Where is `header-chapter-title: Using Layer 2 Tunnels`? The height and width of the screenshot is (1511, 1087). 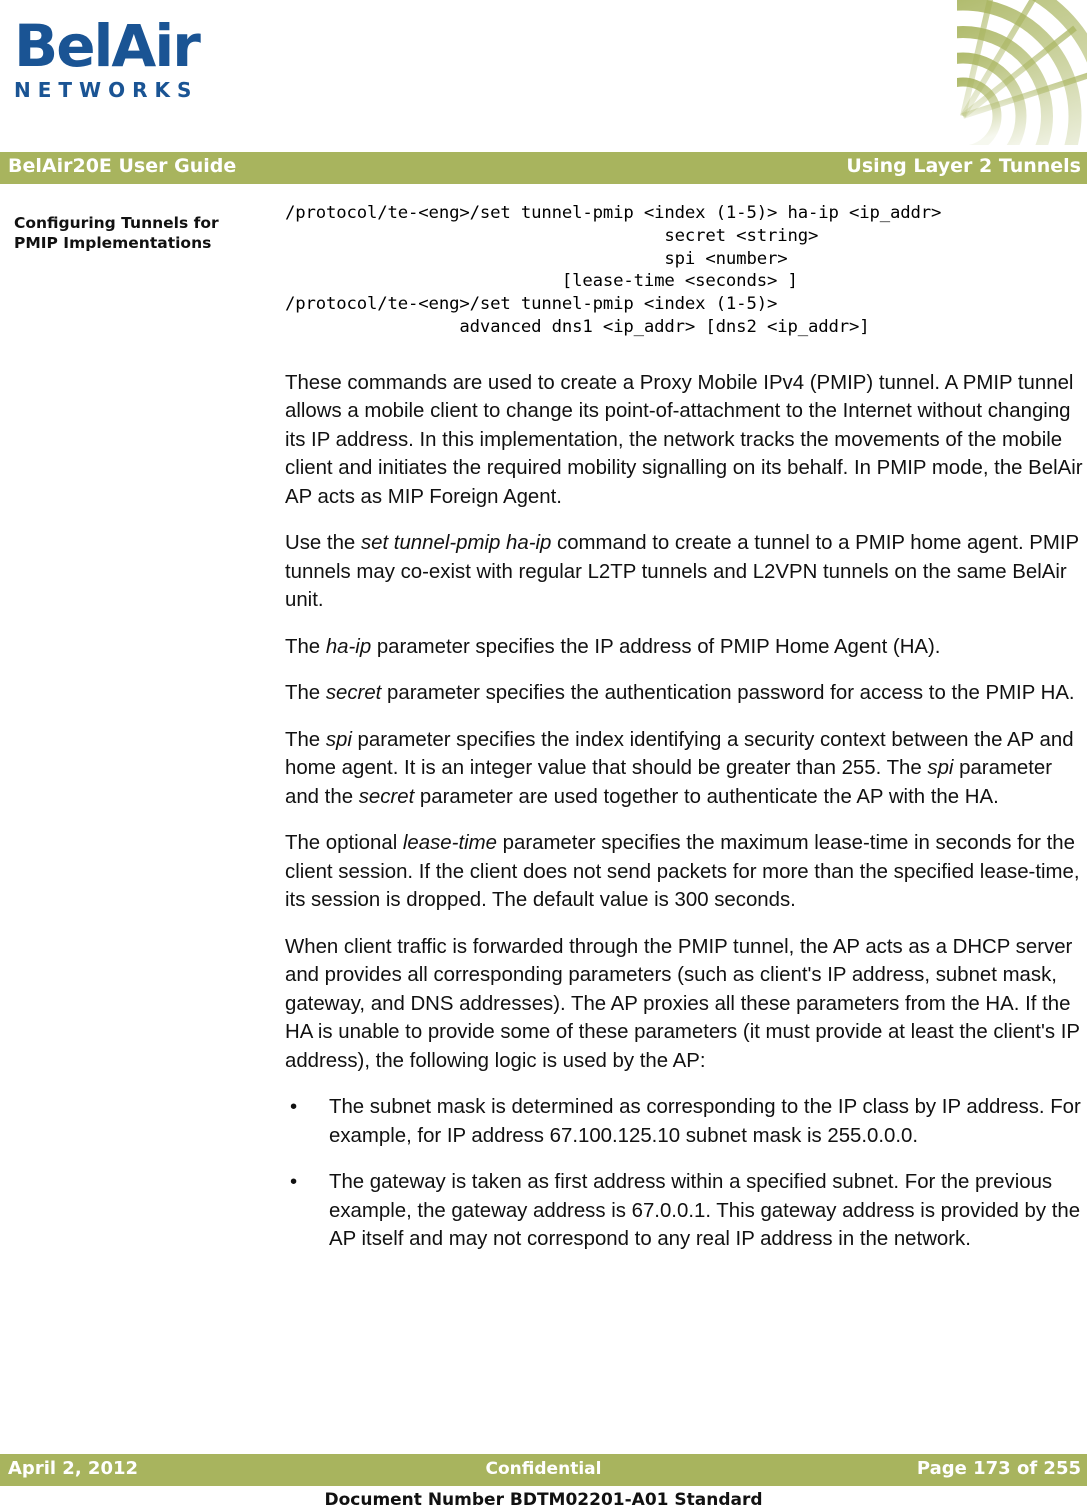 header-chapter-title: Using Layer 2 Tunnels is located at coordinates (963, 166).